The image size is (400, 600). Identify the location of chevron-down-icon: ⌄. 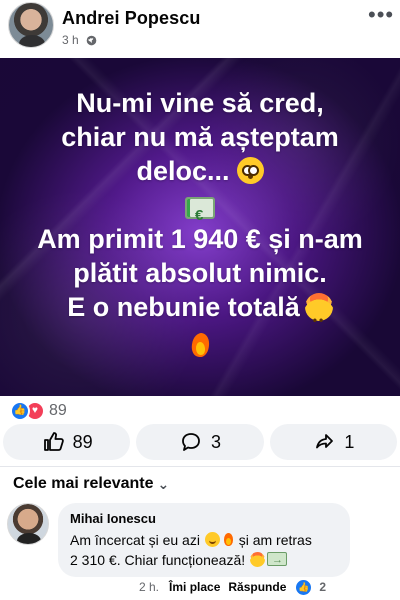
(163, 484).